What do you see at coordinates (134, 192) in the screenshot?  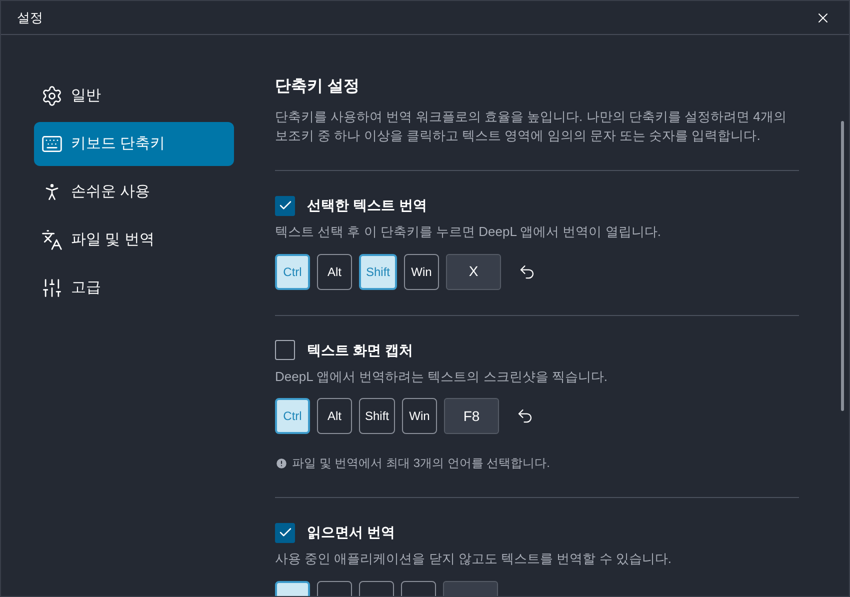 I see `sidebar-item: 손쉬운 사용` at bounding box center [134, 192].